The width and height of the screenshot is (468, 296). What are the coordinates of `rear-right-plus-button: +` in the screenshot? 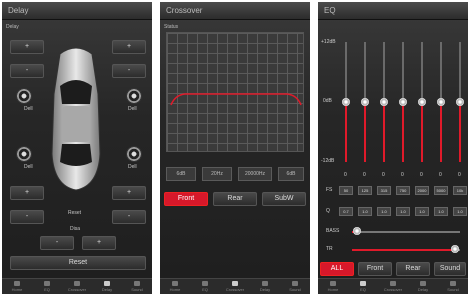 It's located at (129, 193).